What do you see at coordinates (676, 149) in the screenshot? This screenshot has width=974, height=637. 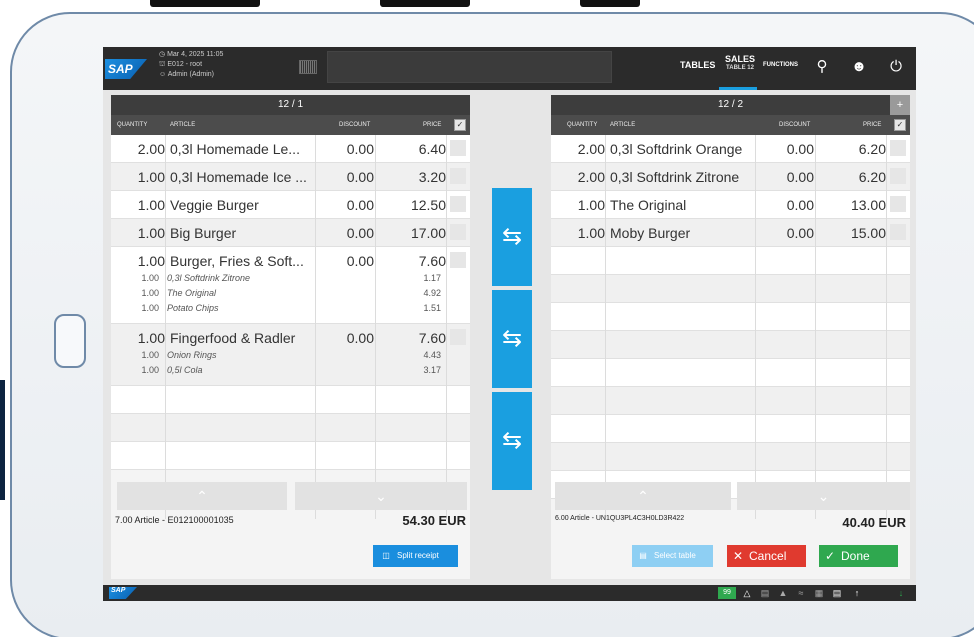 I see `article-cell: 0,3l Softdrink Orange` at bounding box center [676, 149].